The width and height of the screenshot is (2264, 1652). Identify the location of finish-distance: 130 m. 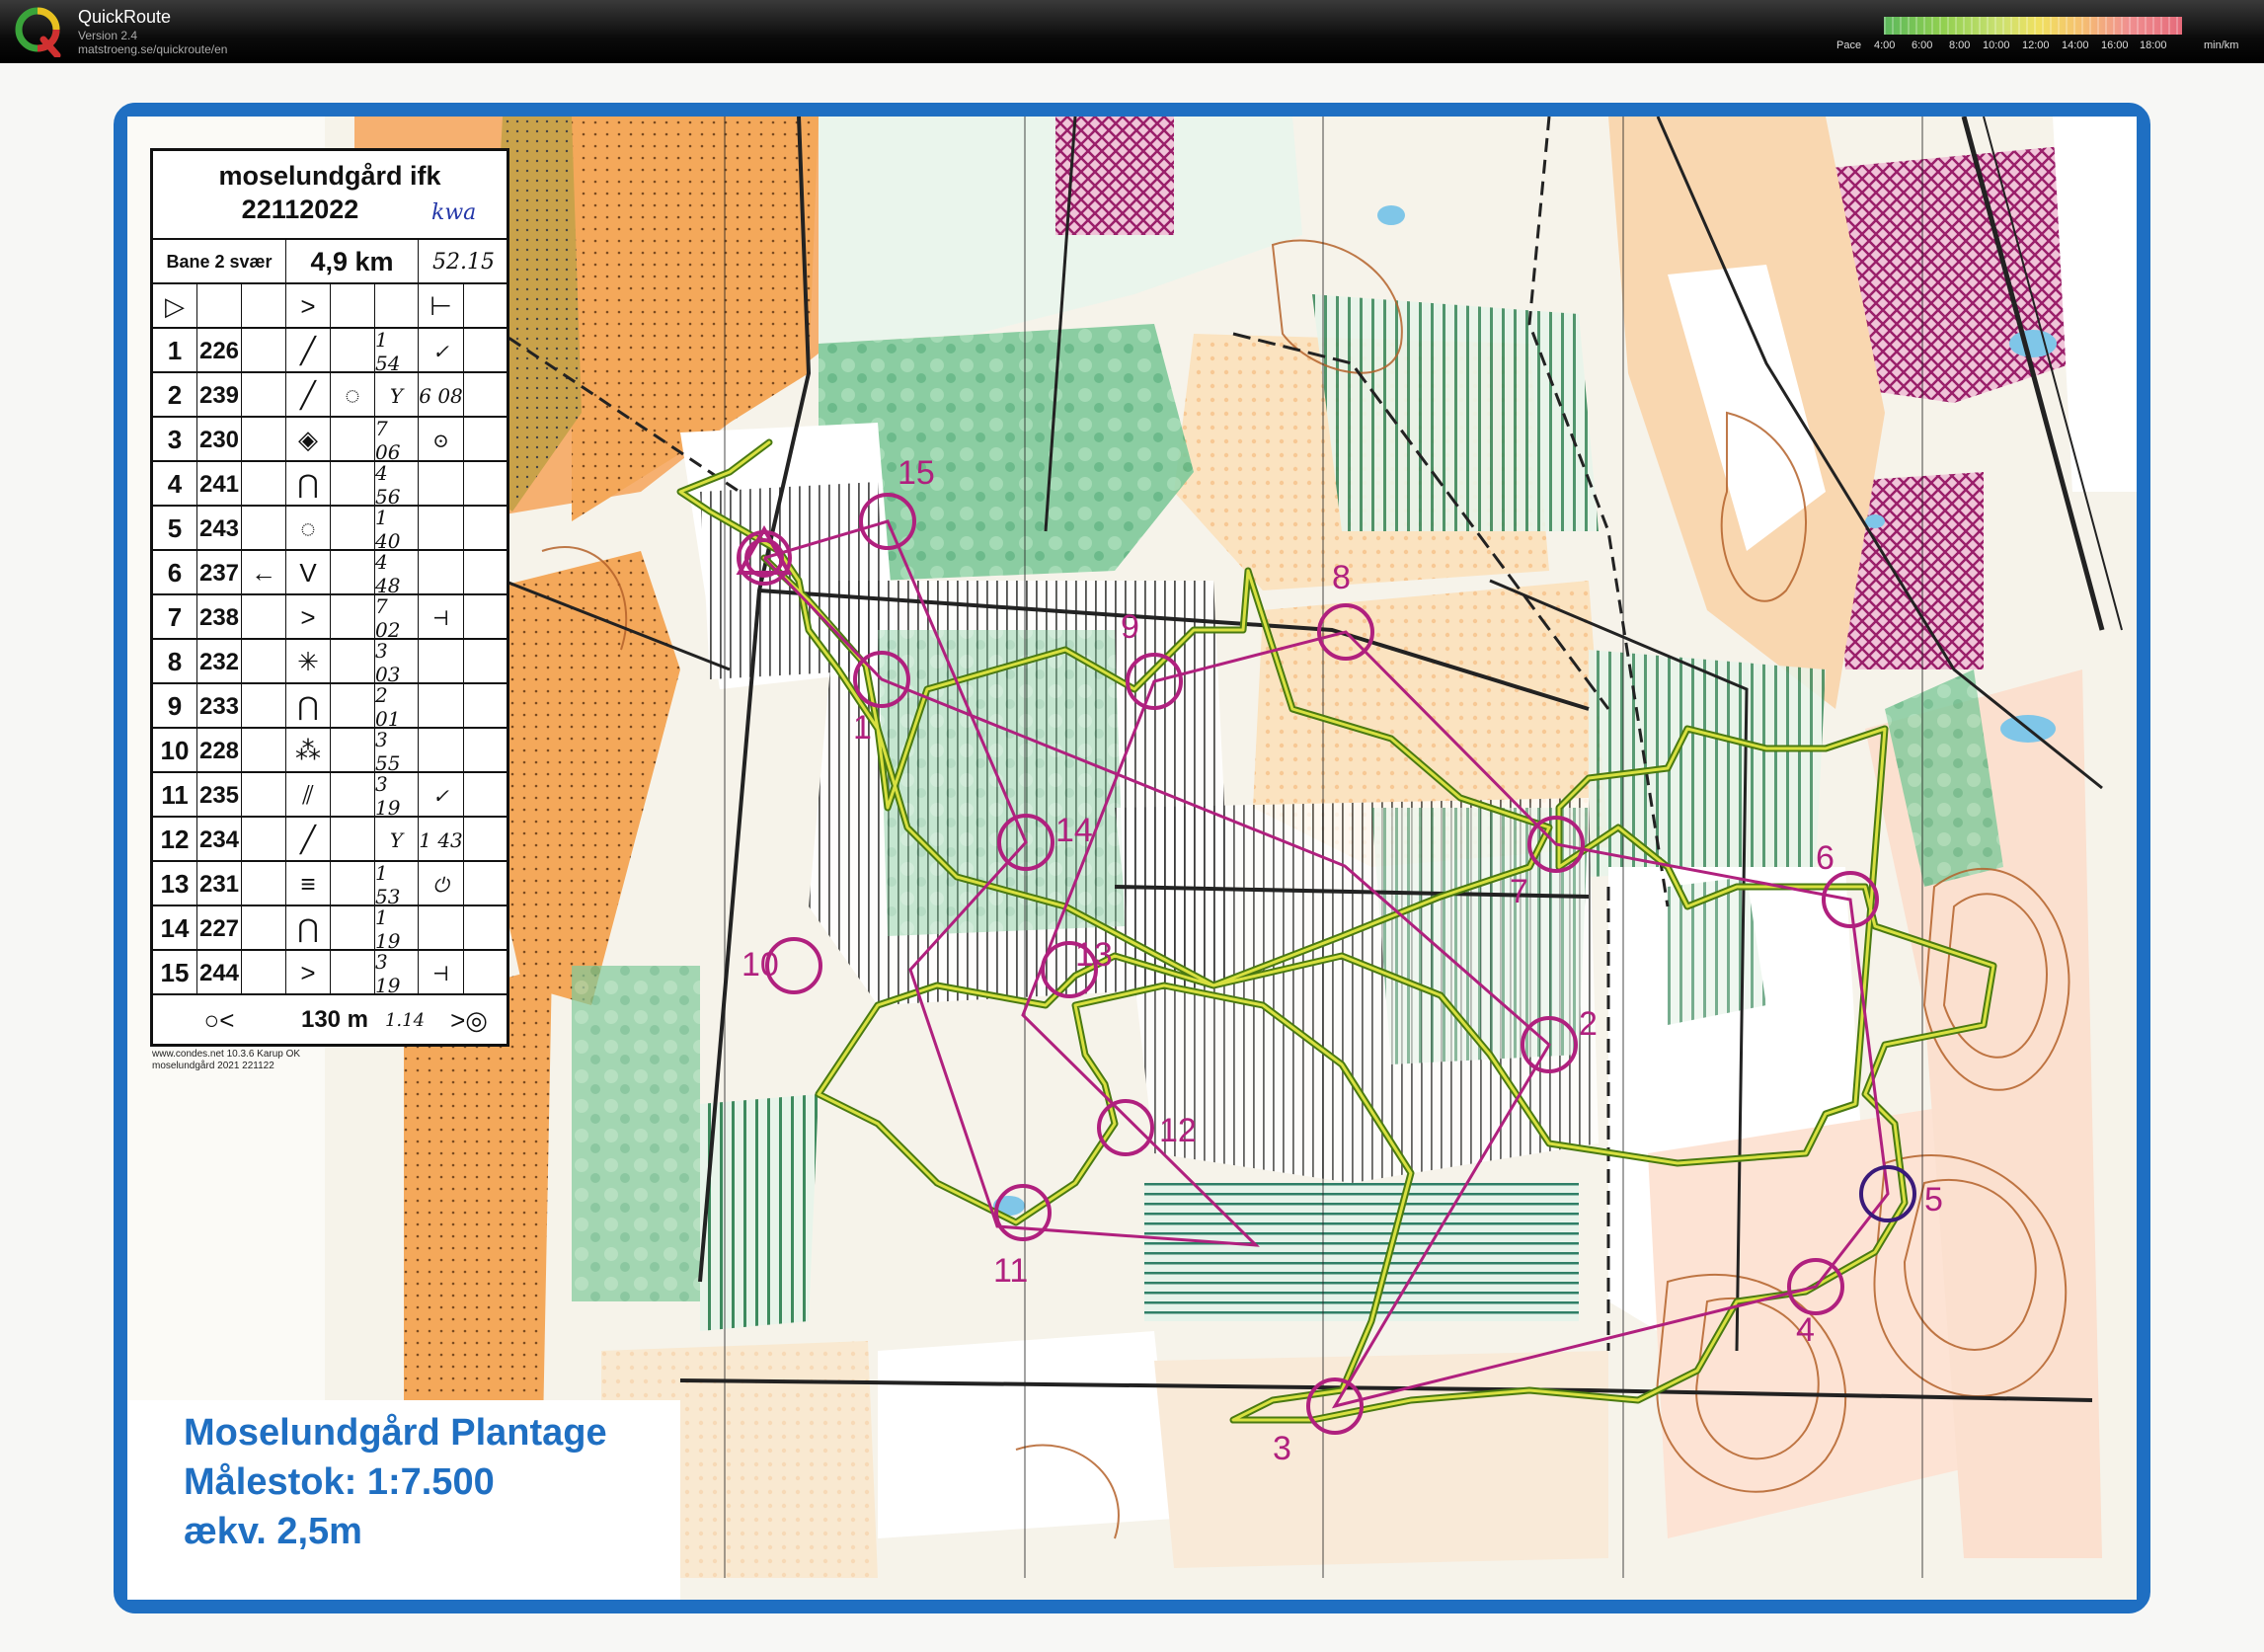
(335, 1020).